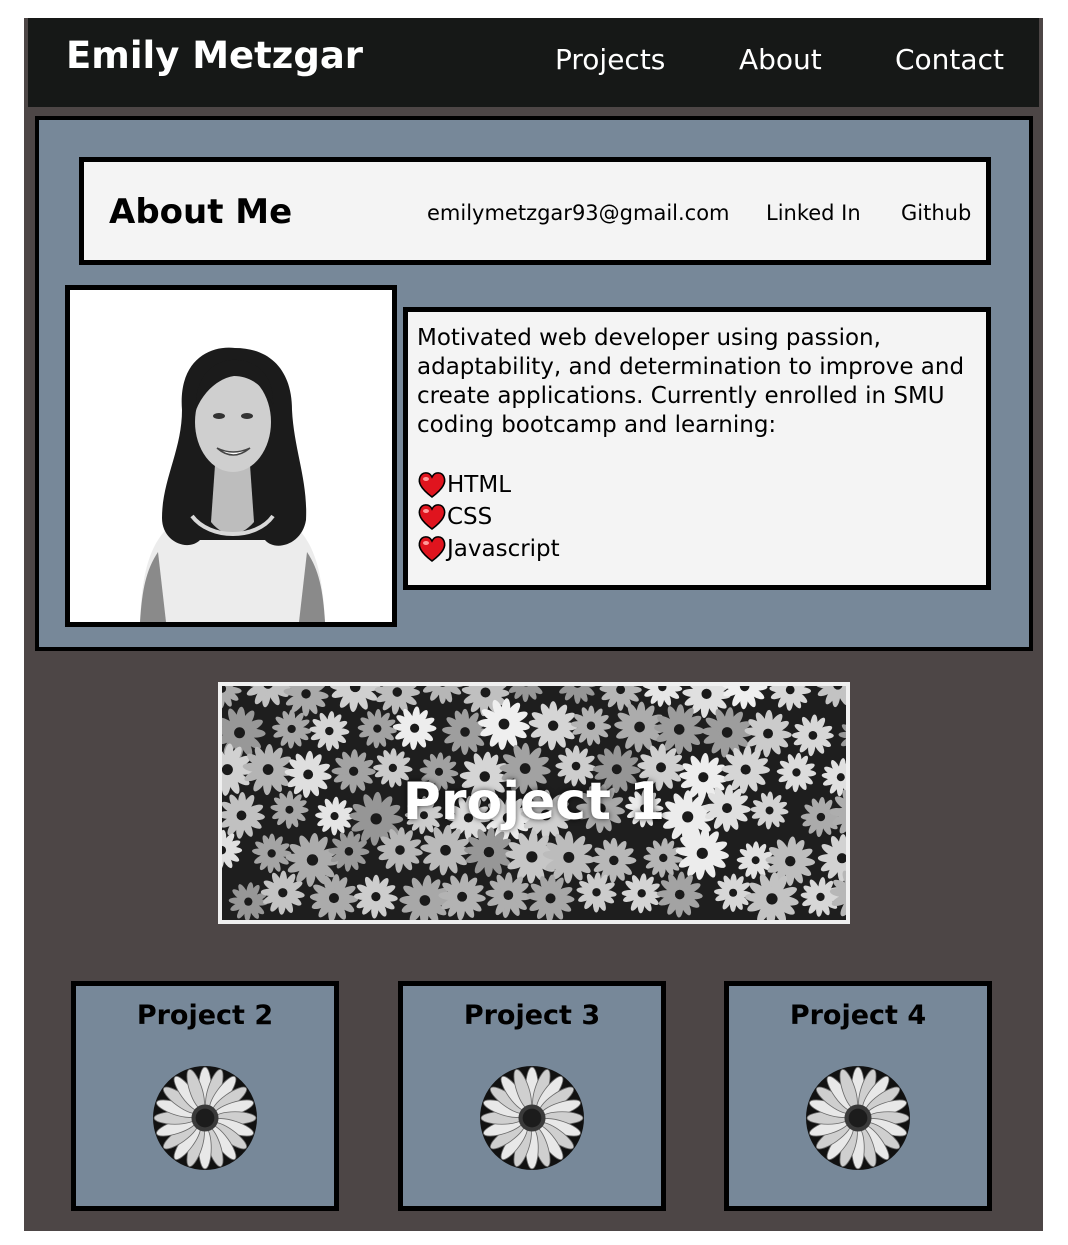  I want to click on navbar: Emily Metzgar Projects About Contact, so click(533, 62).